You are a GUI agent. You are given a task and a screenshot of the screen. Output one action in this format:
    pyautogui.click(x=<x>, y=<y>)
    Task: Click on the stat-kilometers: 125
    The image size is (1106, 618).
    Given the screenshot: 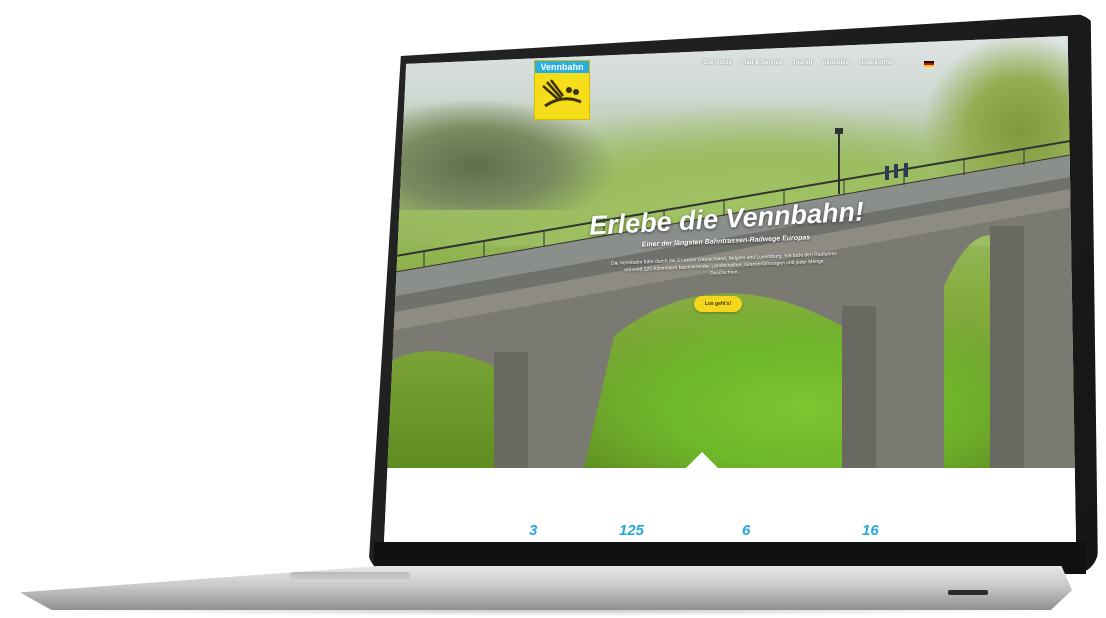 What is the action you would take?
    pyautogui.click(x=632, y=530)
    